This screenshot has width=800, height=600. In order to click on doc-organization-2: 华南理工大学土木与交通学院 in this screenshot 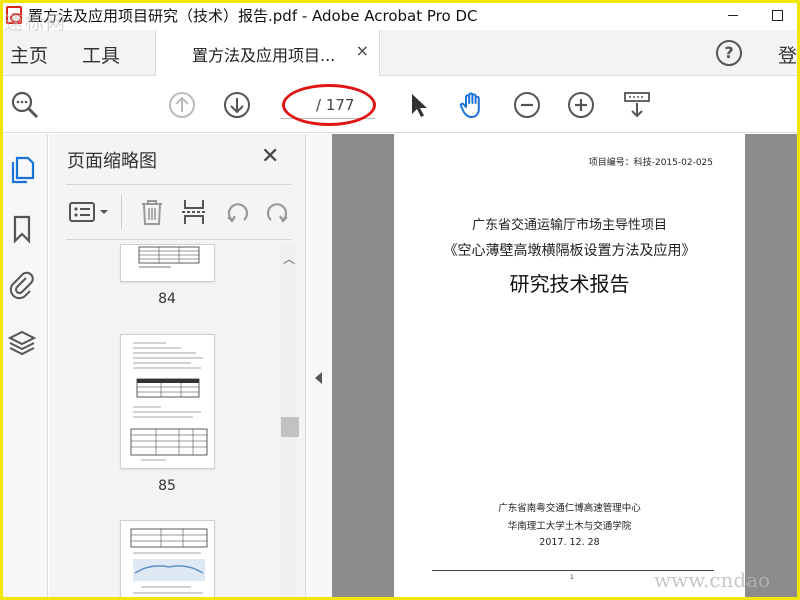, I will do `click(569, 526)`.